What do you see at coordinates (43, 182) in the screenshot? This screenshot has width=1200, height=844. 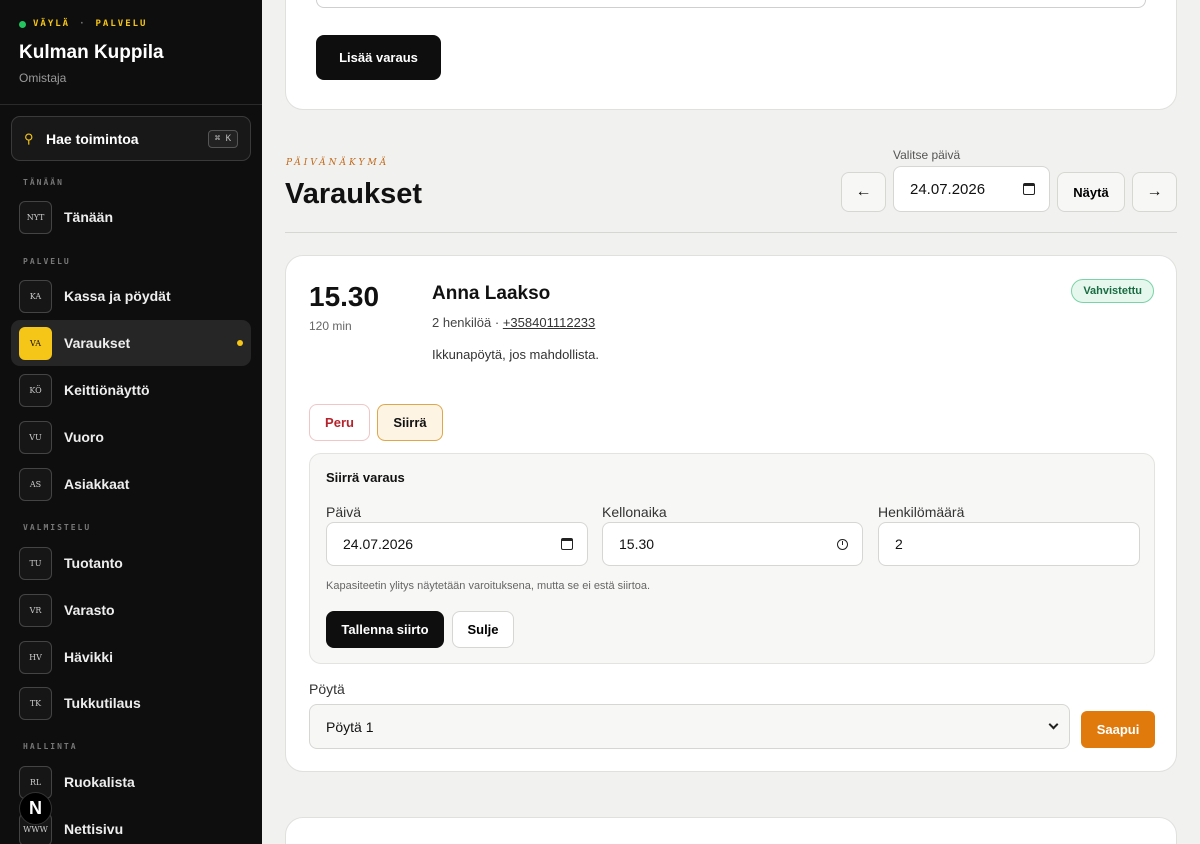 I see `section-today: TÄNÄÄN` at bounding box center [43, 182].